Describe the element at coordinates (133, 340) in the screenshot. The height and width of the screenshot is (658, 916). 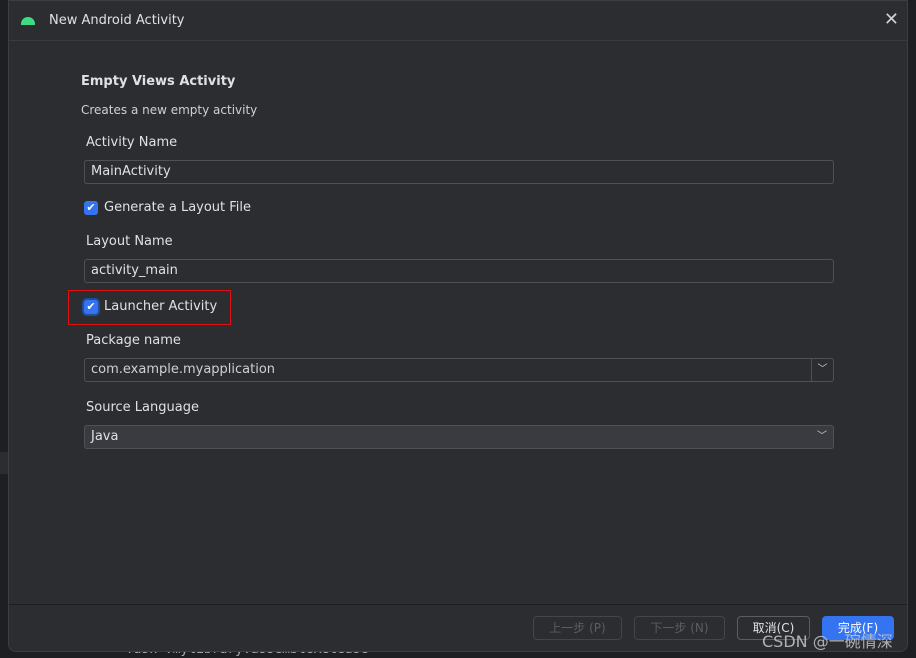
I see `package-name-label: Package name` at that location.